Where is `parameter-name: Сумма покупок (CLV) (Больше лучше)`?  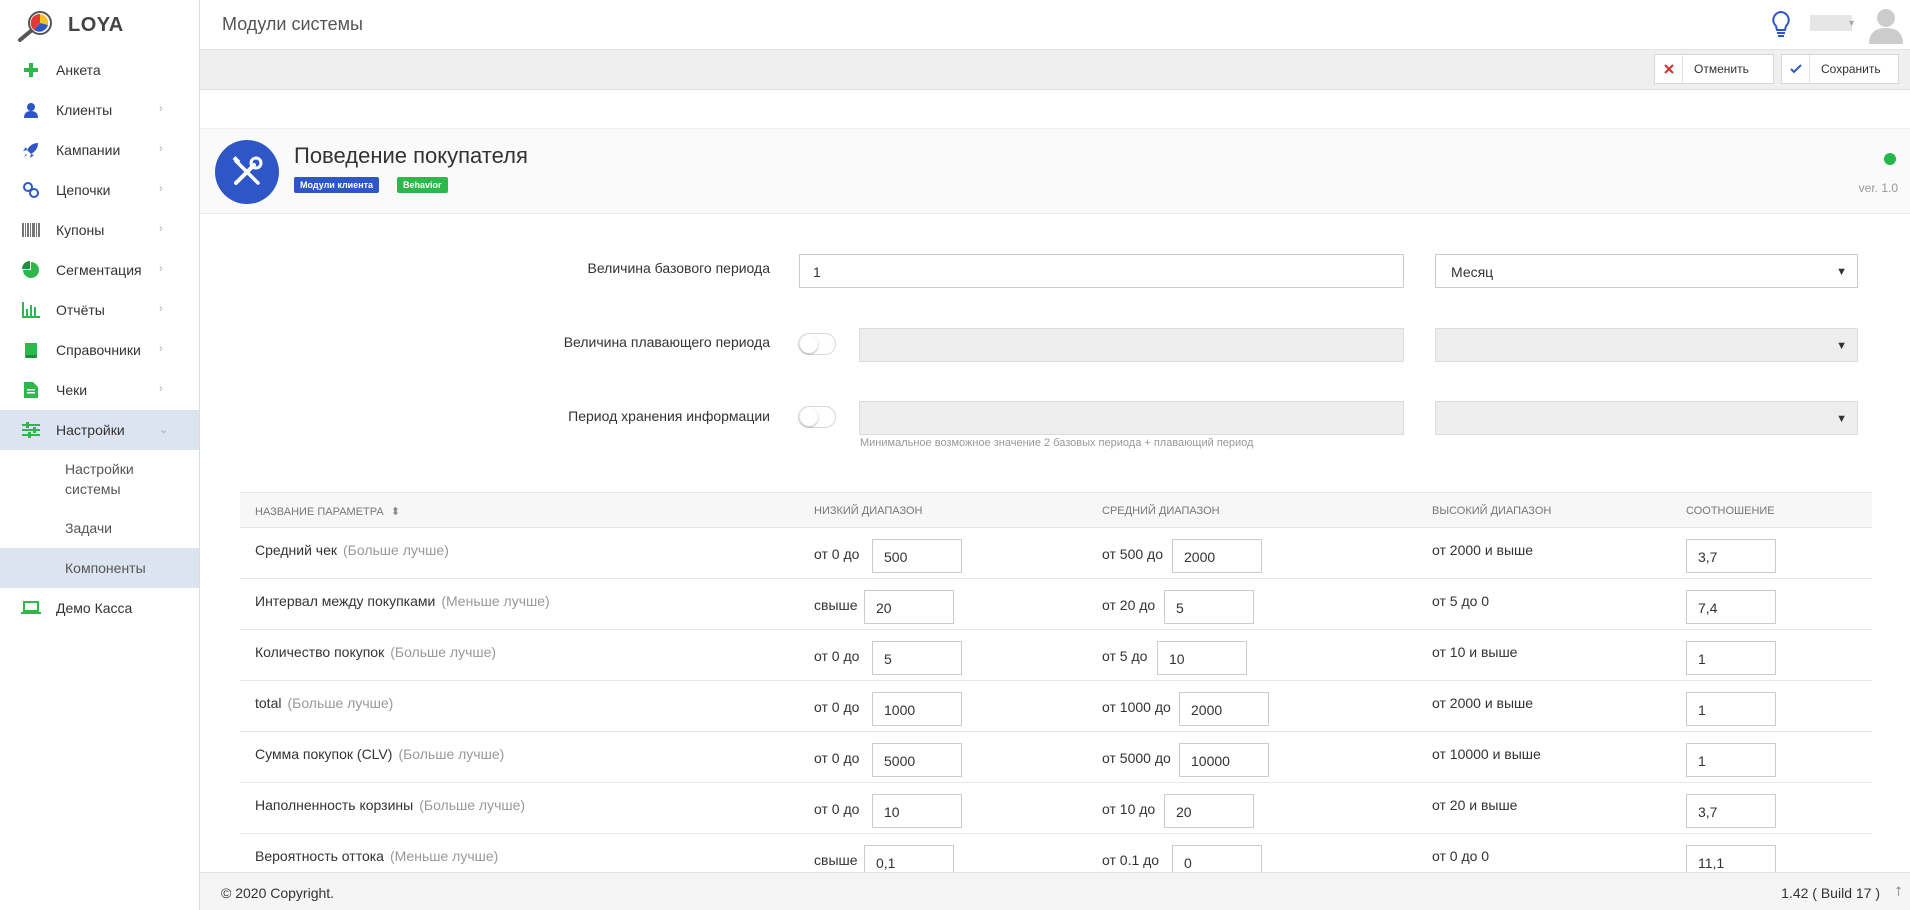 parameter-name: Сумма покупок (CLV) (Больше лучше) is located at coordinates (379, 754).